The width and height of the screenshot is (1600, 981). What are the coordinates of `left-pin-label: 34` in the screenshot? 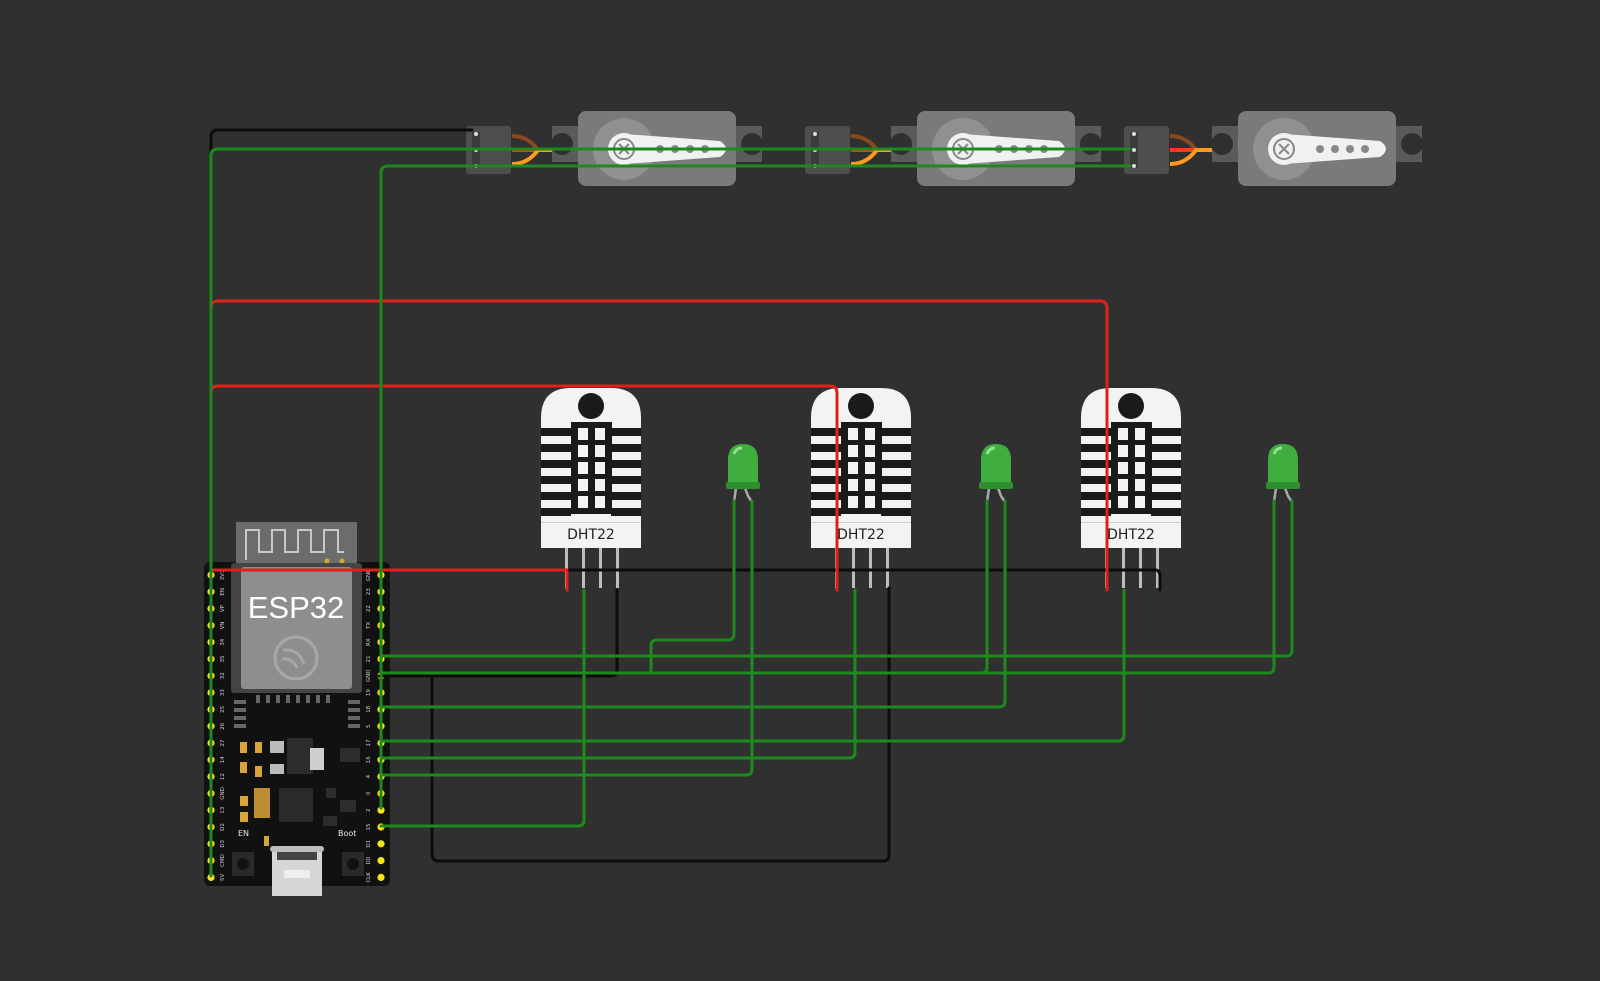 It's located at (223, 641).